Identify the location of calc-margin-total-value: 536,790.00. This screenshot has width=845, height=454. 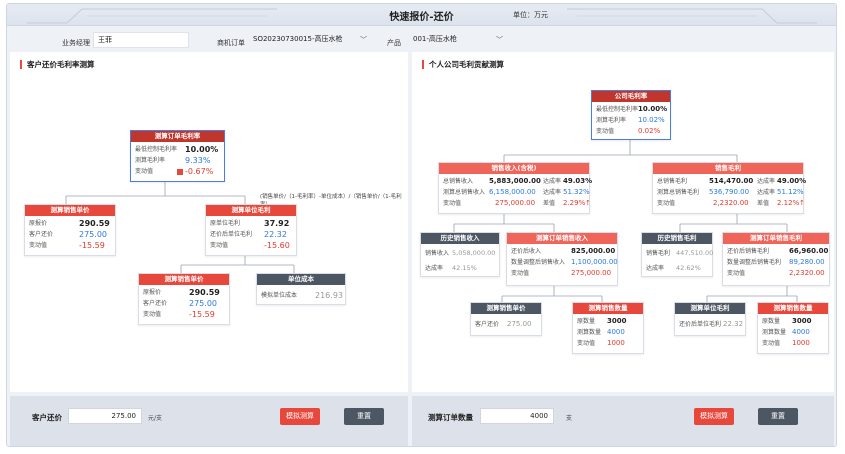
(729, 192).